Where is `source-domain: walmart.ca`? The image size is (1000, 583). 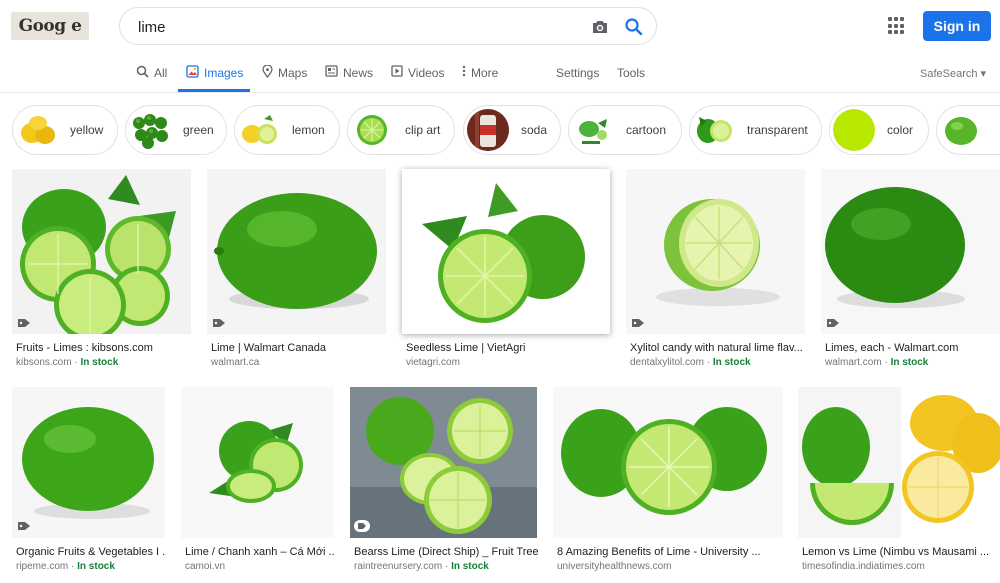
source-domain: walmart.ca is located at coordinates (235, 362).